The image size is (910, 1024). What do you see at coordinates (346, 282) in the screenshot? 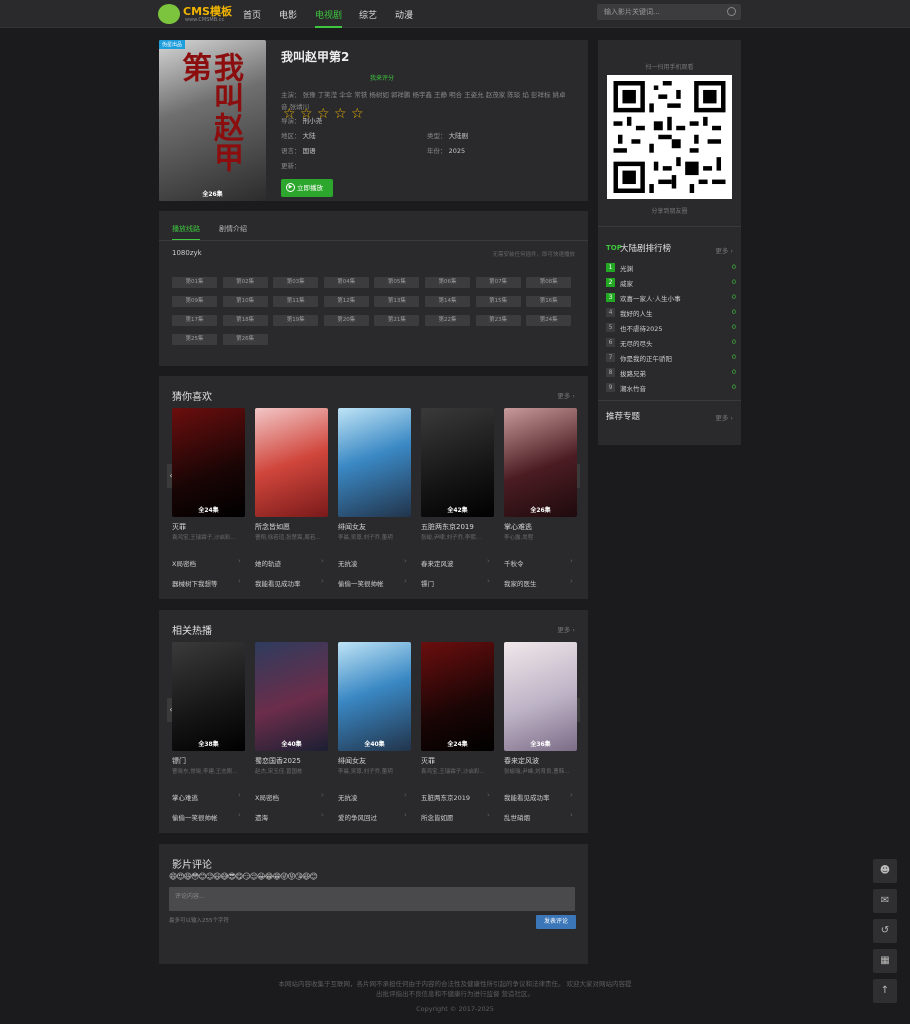
I see `episode-button: 第04集` at bounding box center [346, 282].